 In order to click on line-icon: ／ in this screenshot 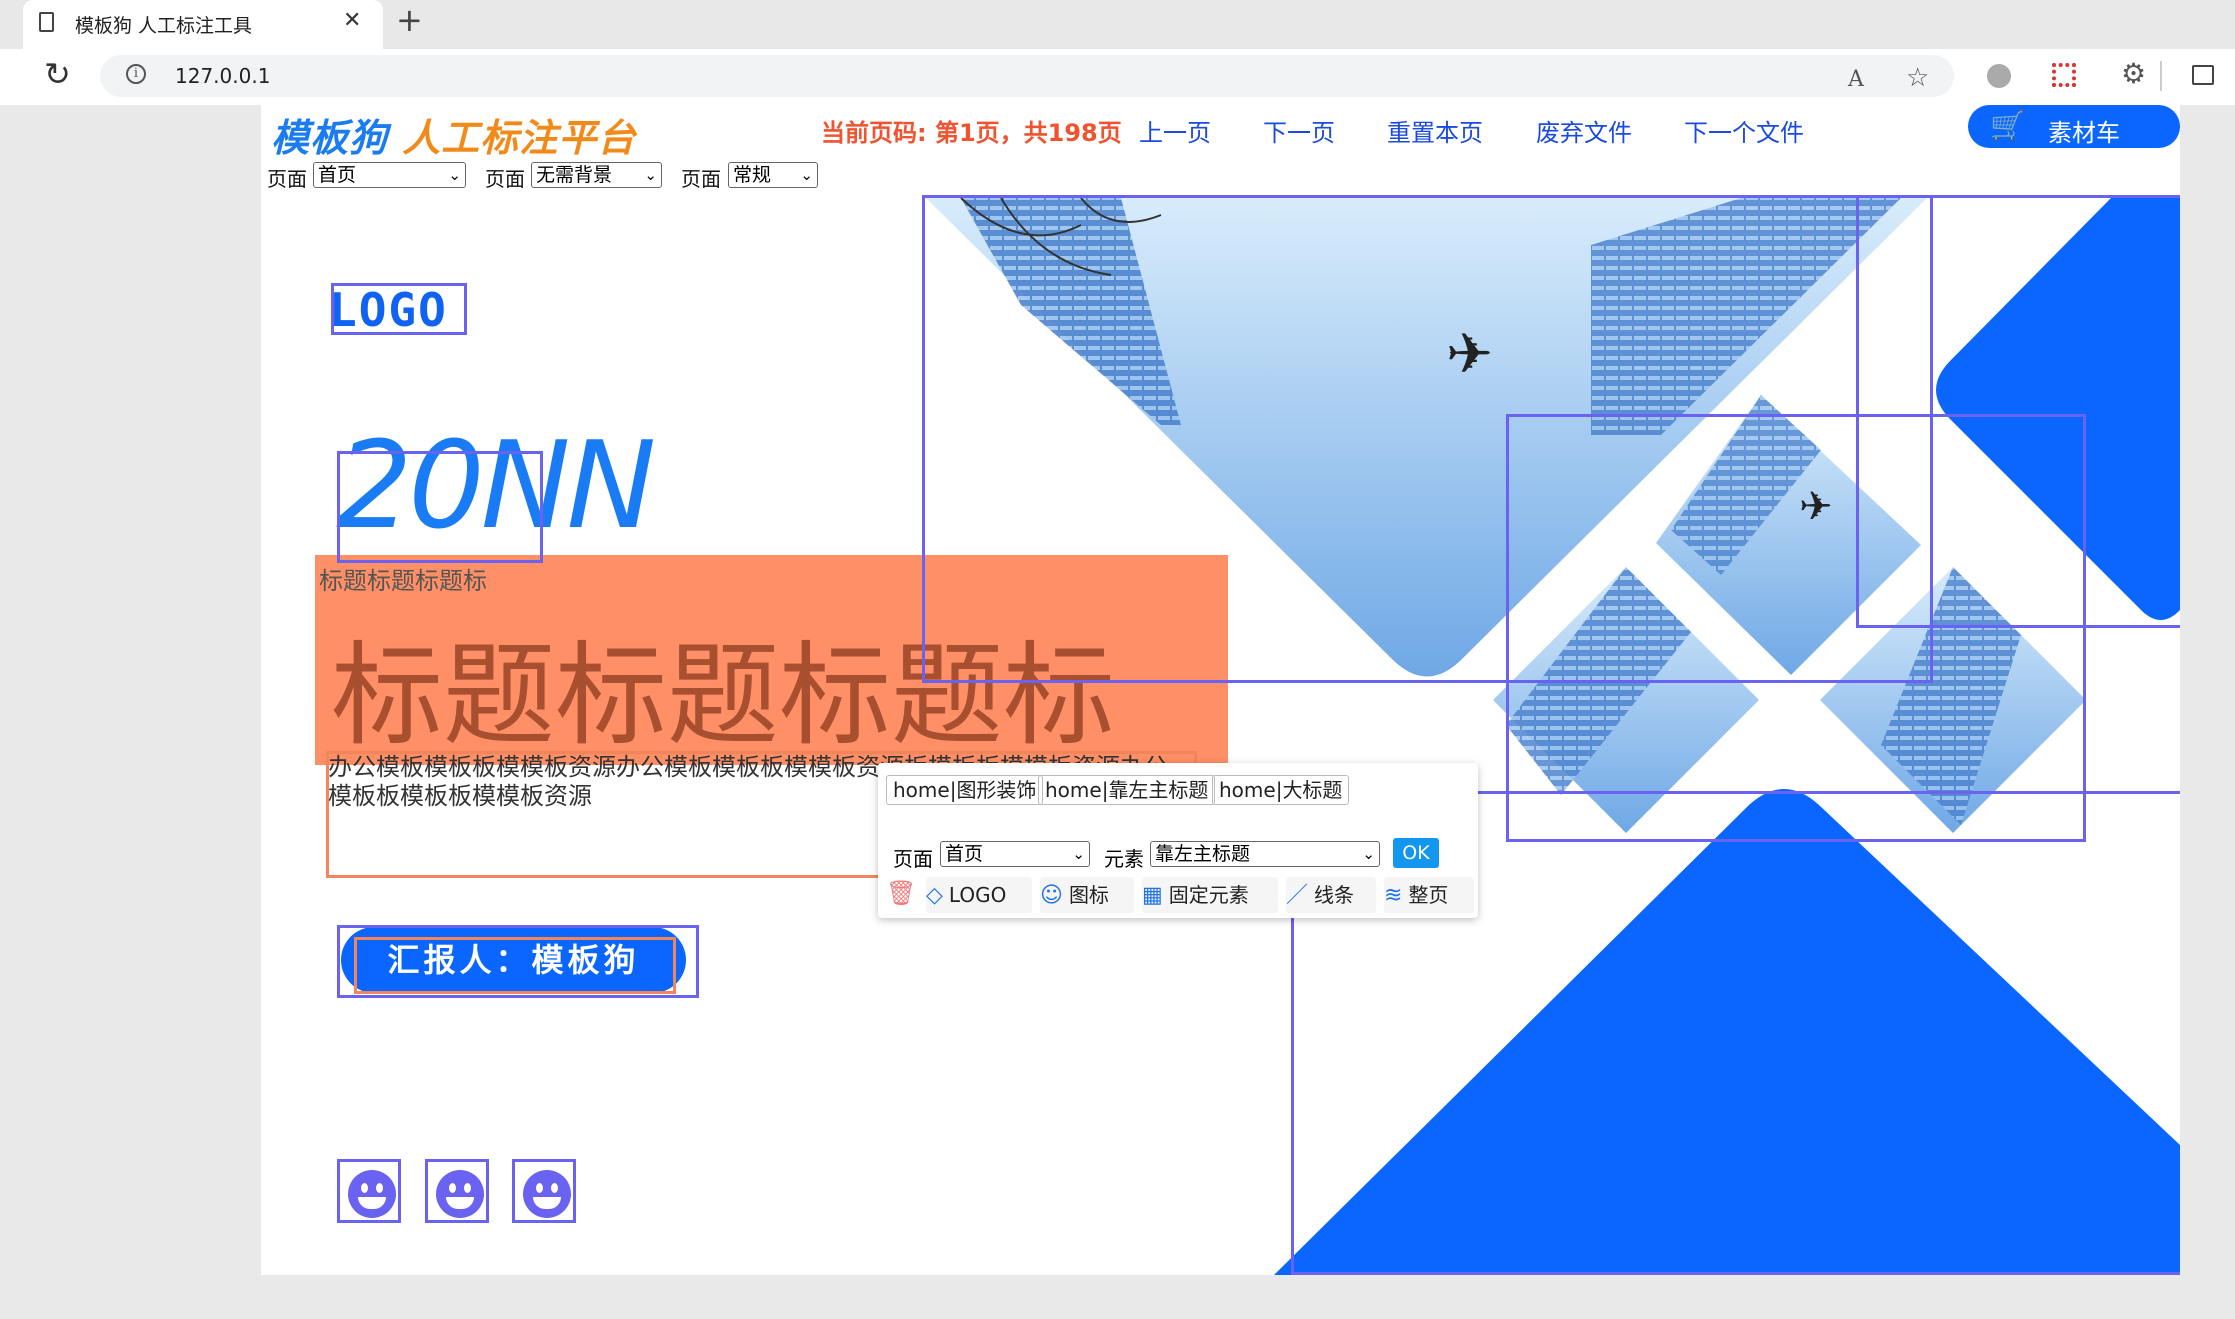, I will do `click(1297, 895)`.